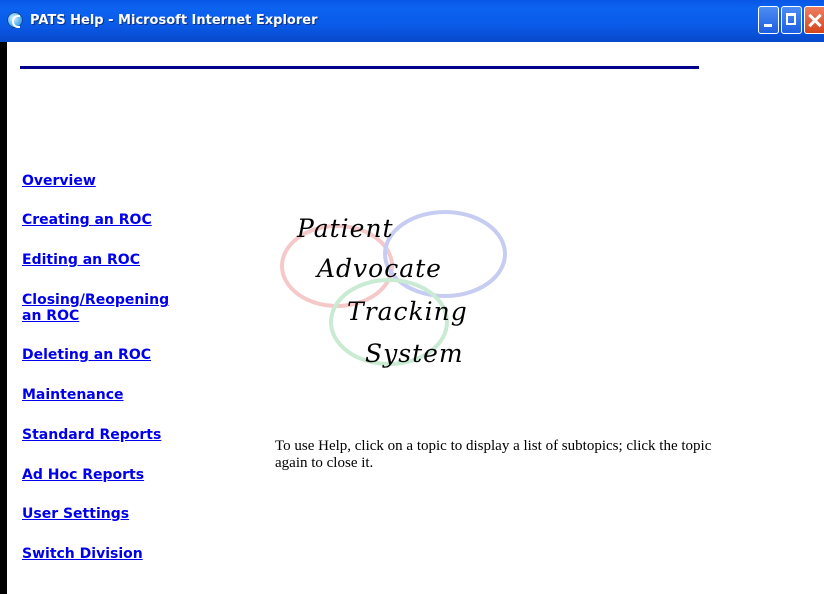 The height and width of the screenshot is (594, 824). I want to click on logo-word-system: System, so click(414, 353).